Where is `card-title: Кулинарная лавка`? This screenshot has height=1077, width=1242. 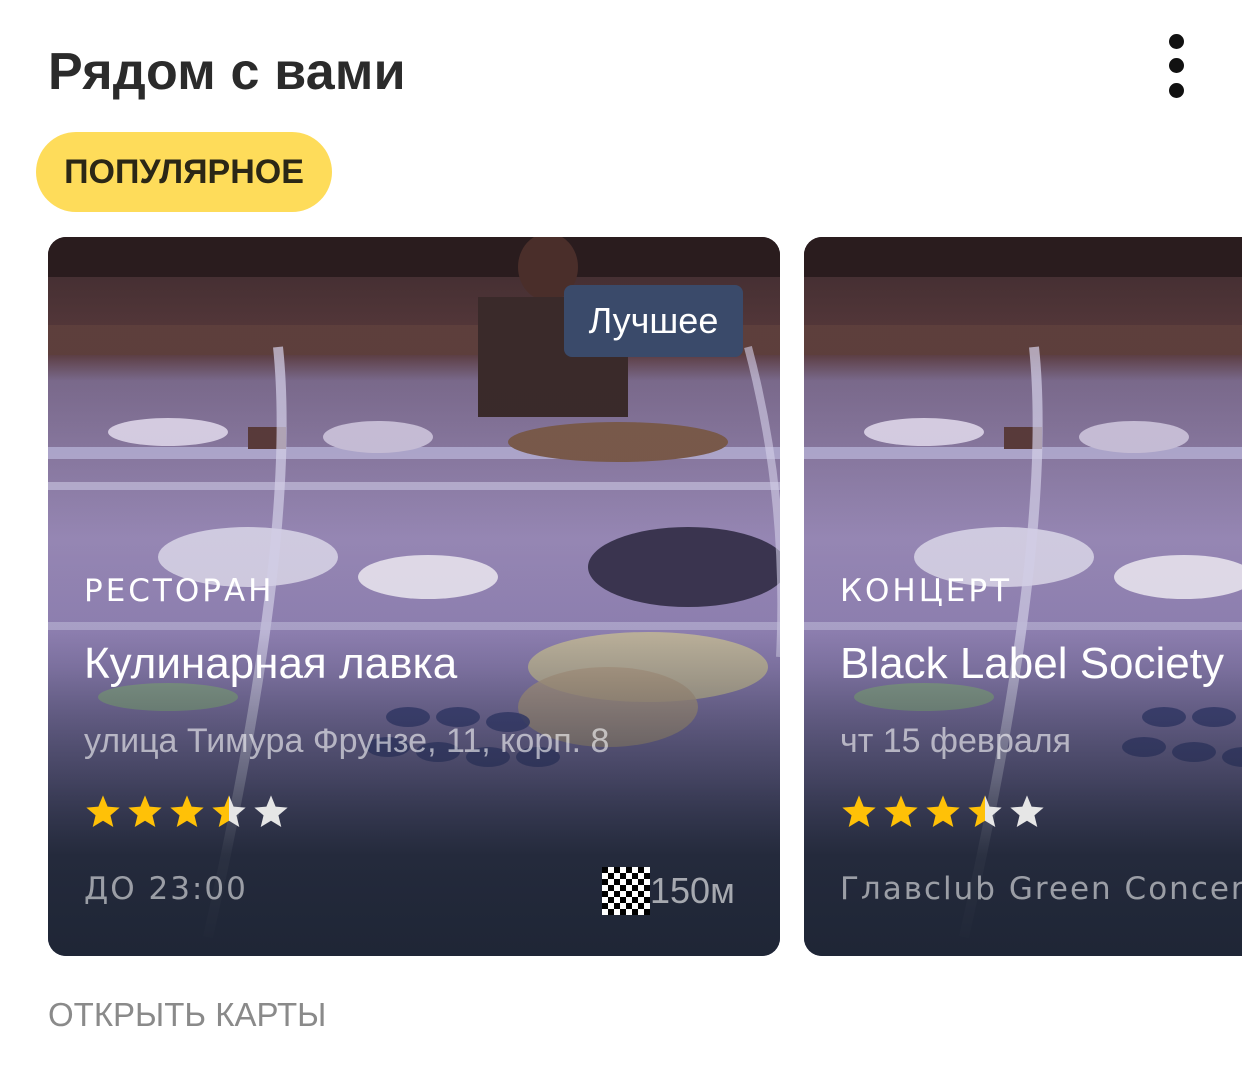
card-title: Кулинарная лавка is located at coordinates (271, 663).